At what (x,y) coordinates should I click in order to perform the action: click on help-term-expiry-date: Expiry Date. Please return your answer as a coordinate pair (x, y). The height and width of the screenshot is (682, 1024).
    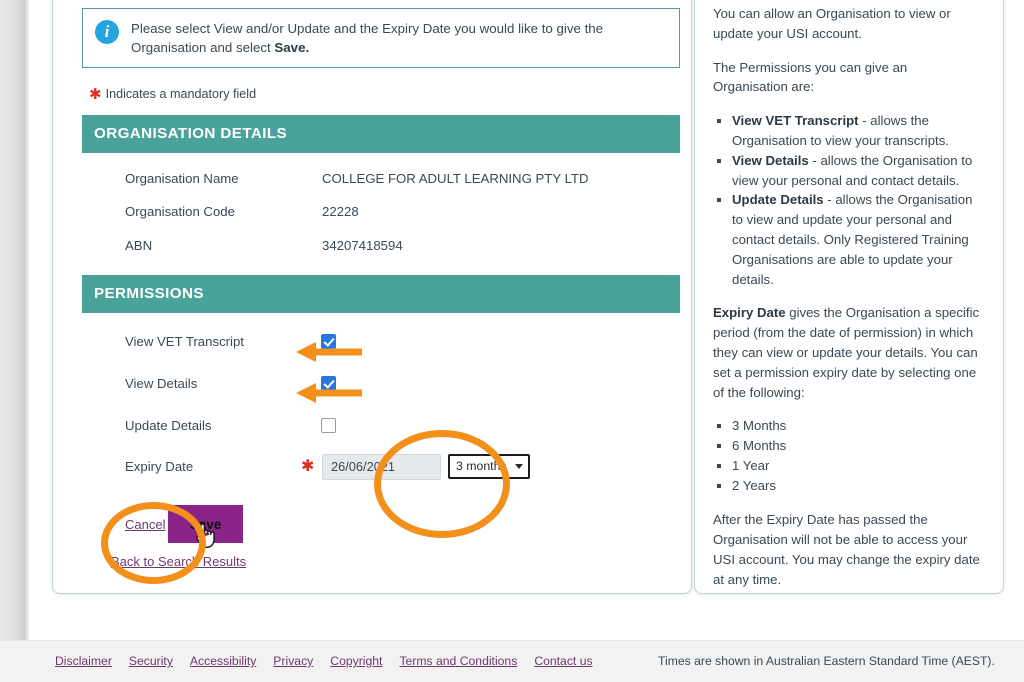
    Looking at the image, I should click on (749, 313).